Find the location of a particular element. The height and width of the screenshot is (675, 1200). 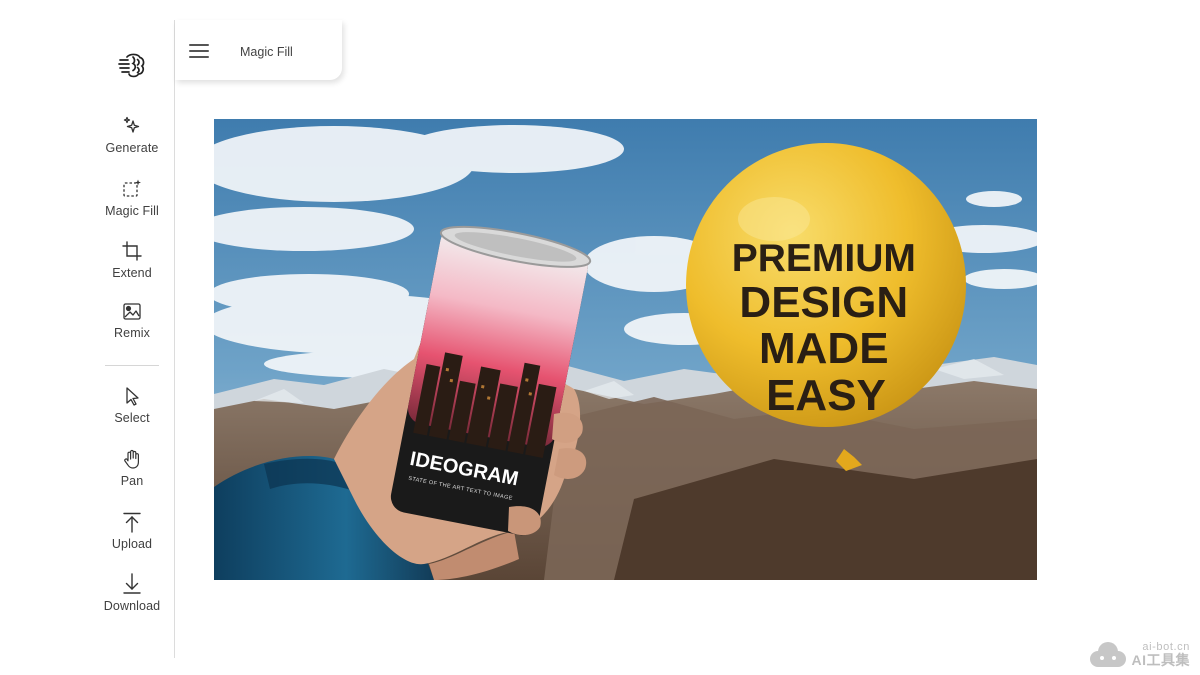

balloon-line-3: MADE is located at coordinates (824, 348).